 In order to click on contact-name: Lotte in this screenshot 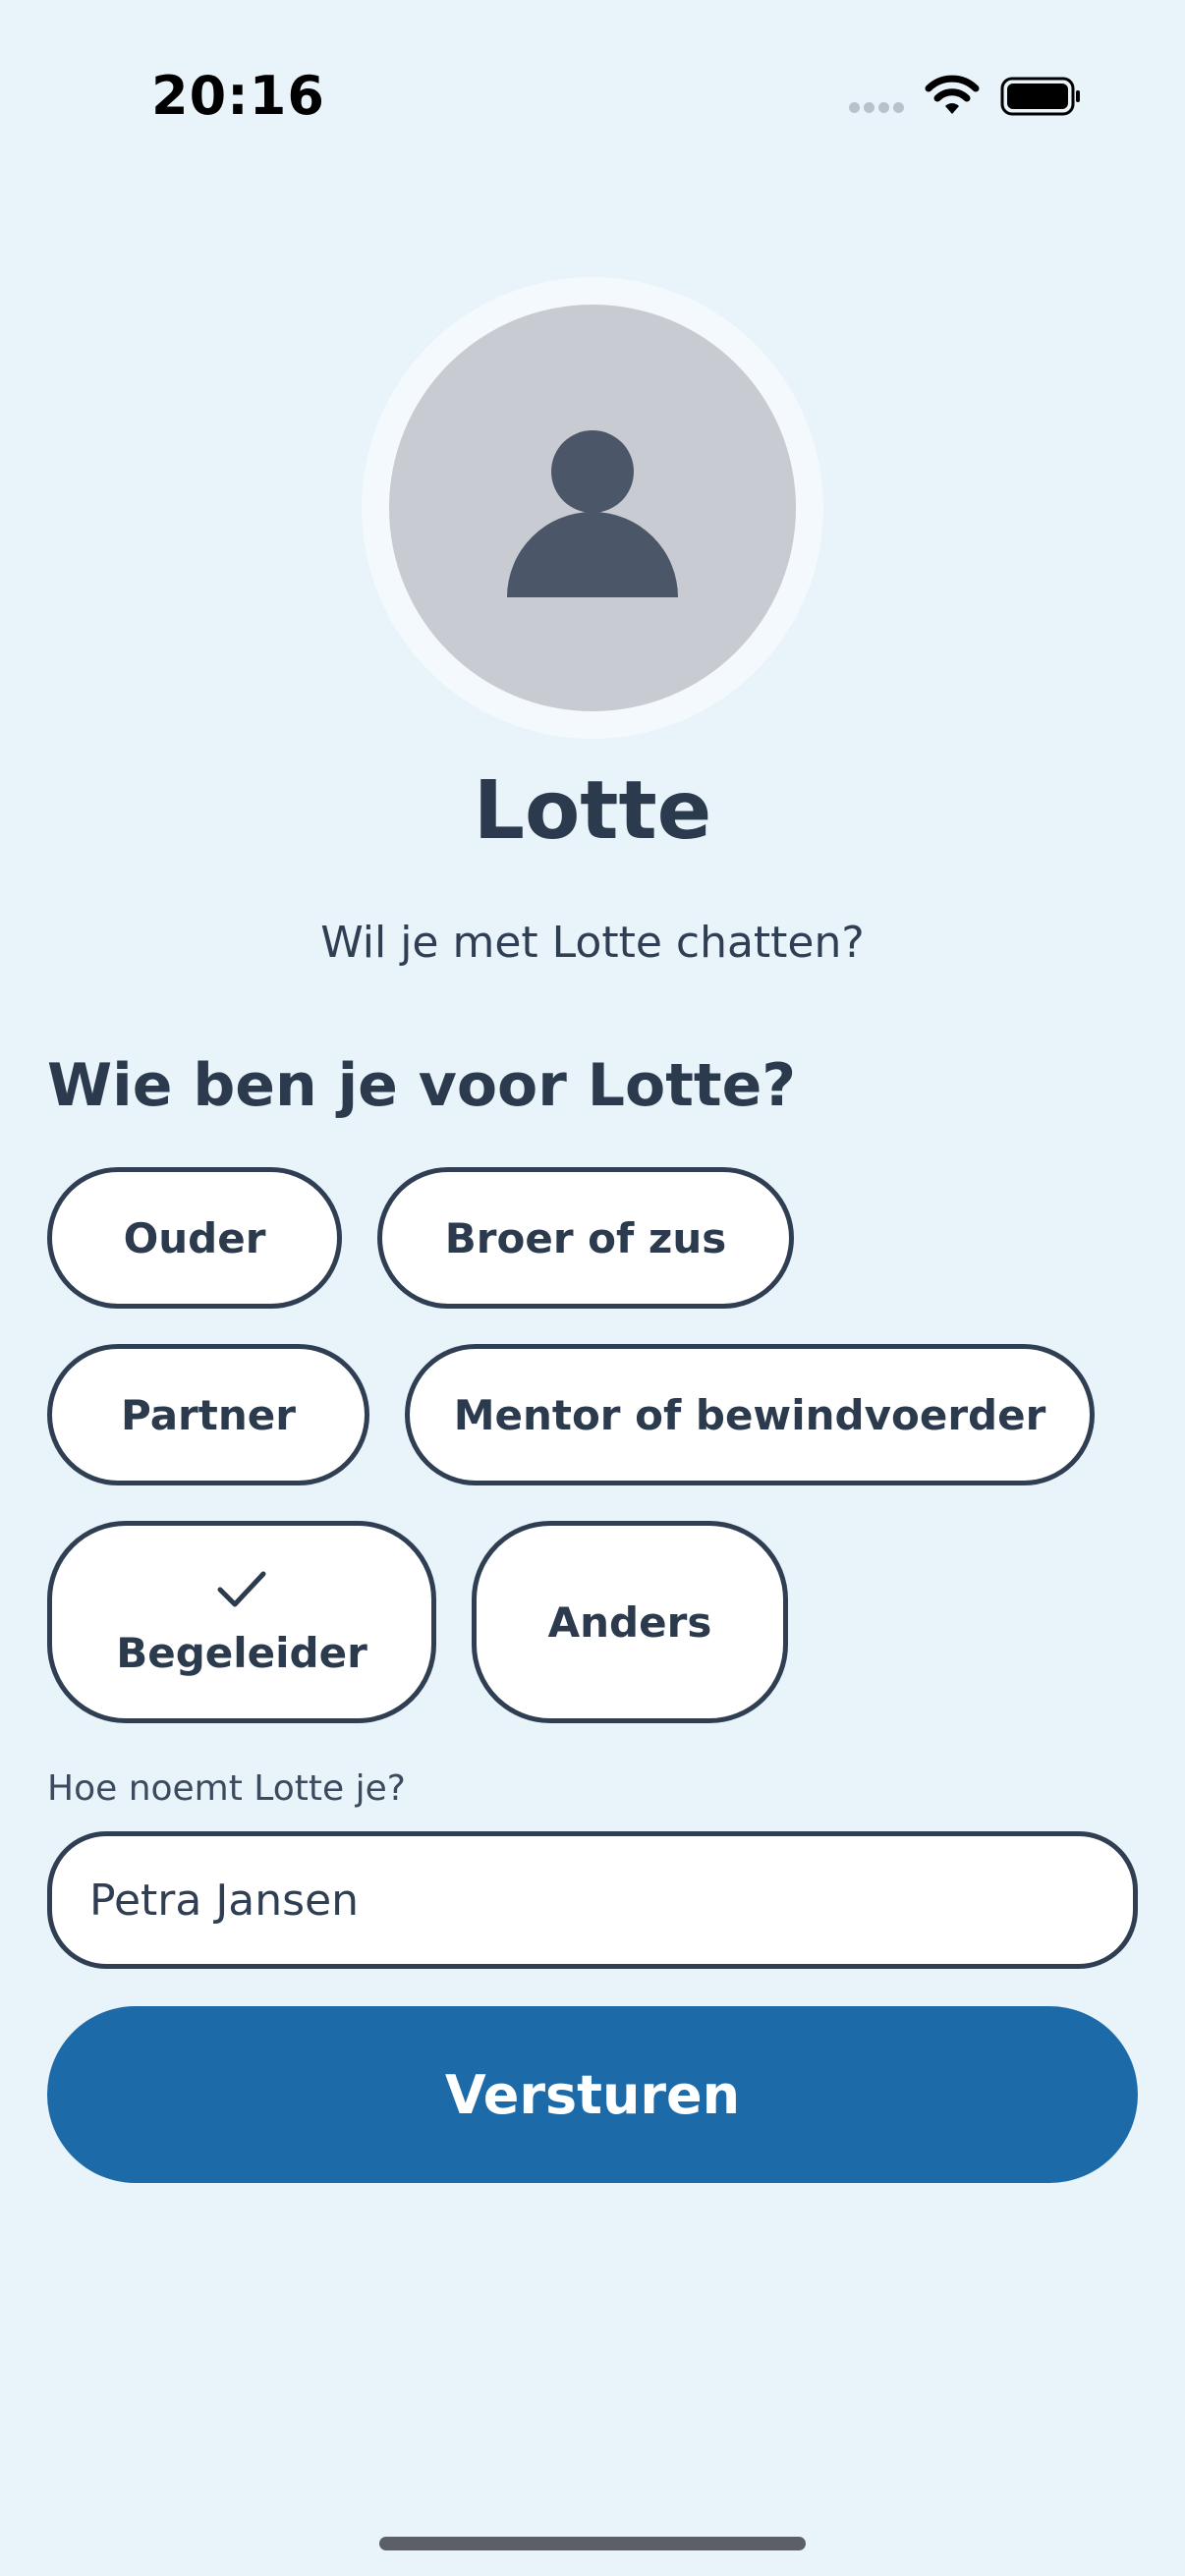, I will do `click(592, 811)`.